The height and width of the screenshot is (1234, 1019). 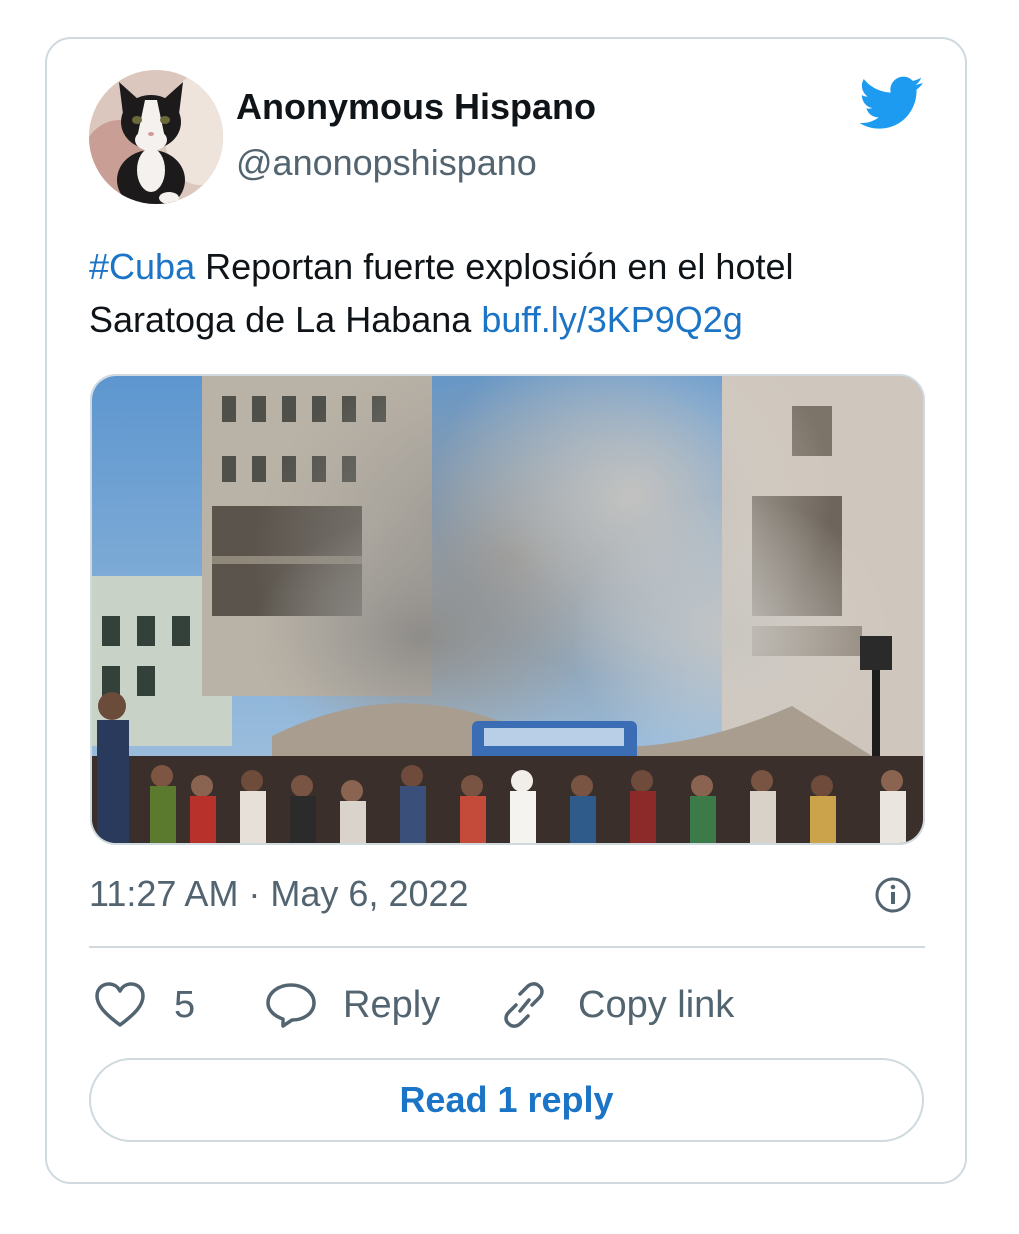 I want to click on read-replies-button: Read 1 reply, so click(x=506, y=1100).